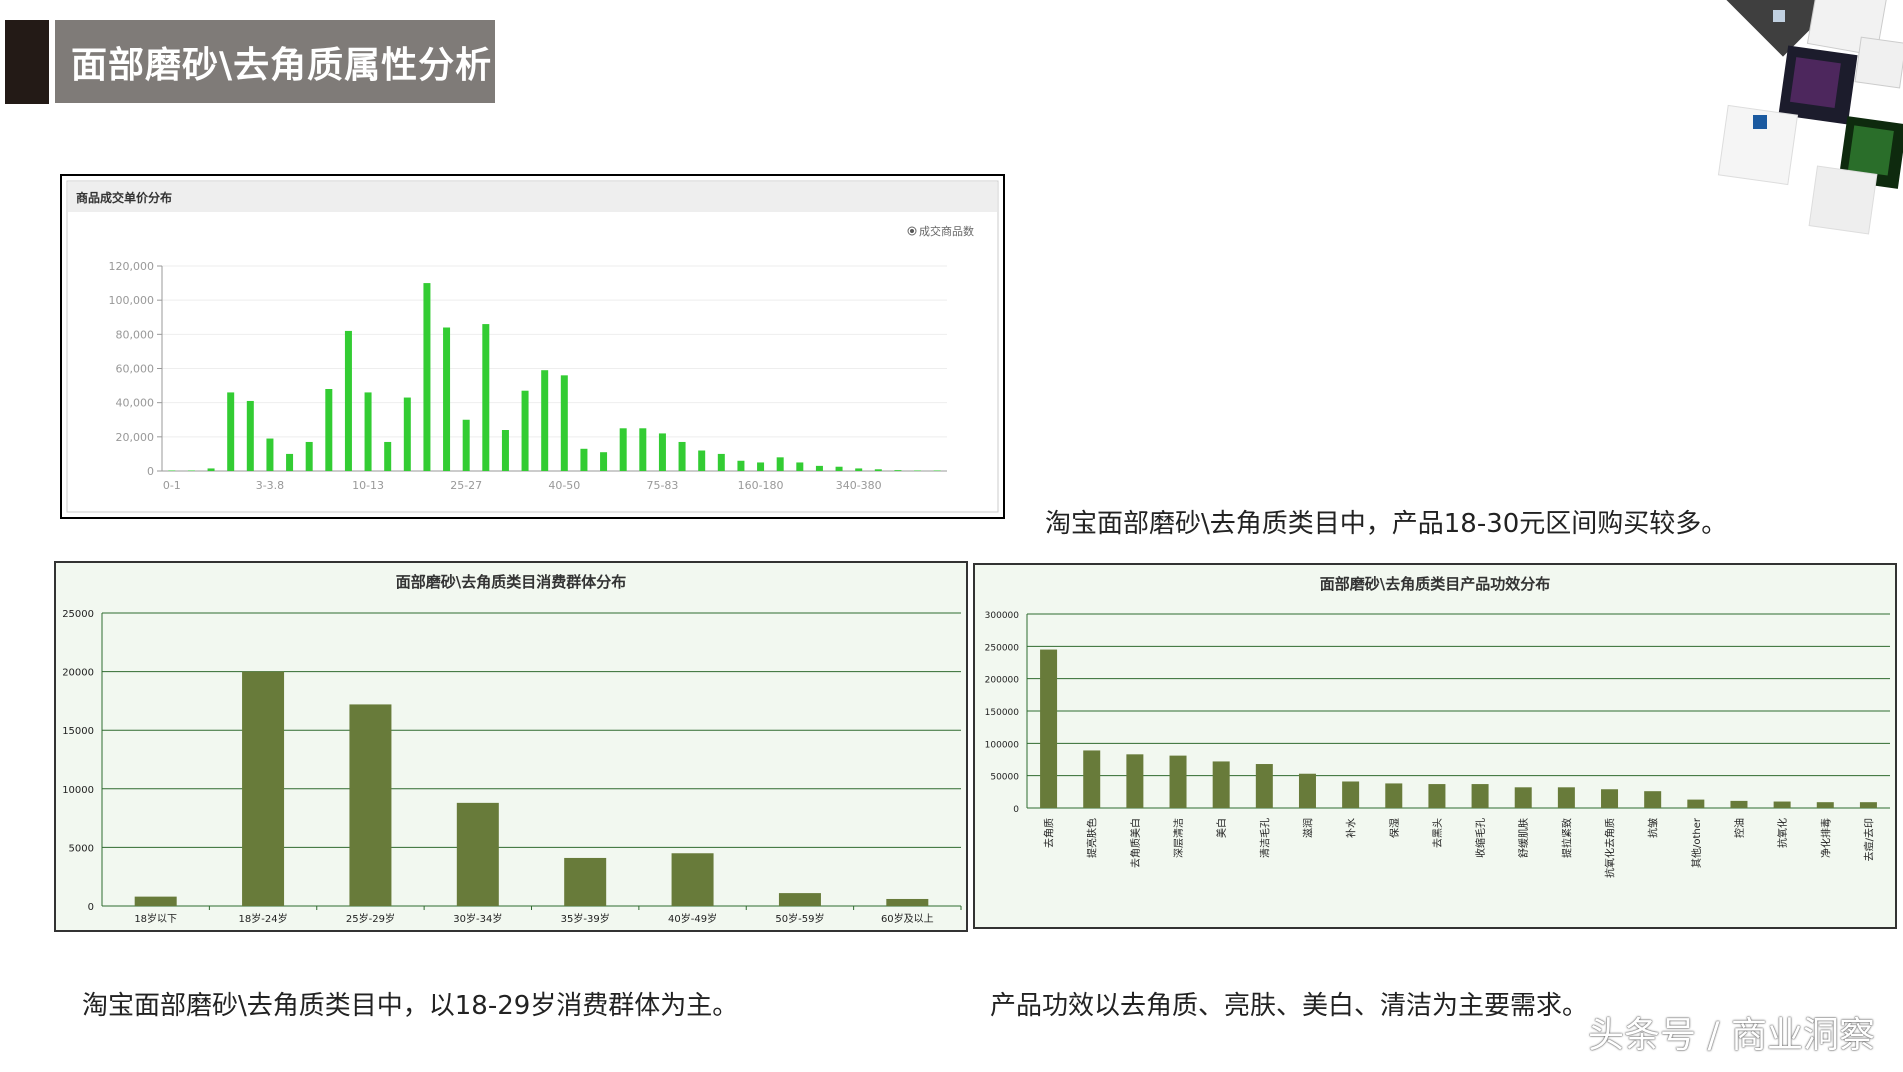  Describe the element at coordinates (1264, 838) in the screenshot. I see `x-tick-label: 清洁毛孔` at that location.